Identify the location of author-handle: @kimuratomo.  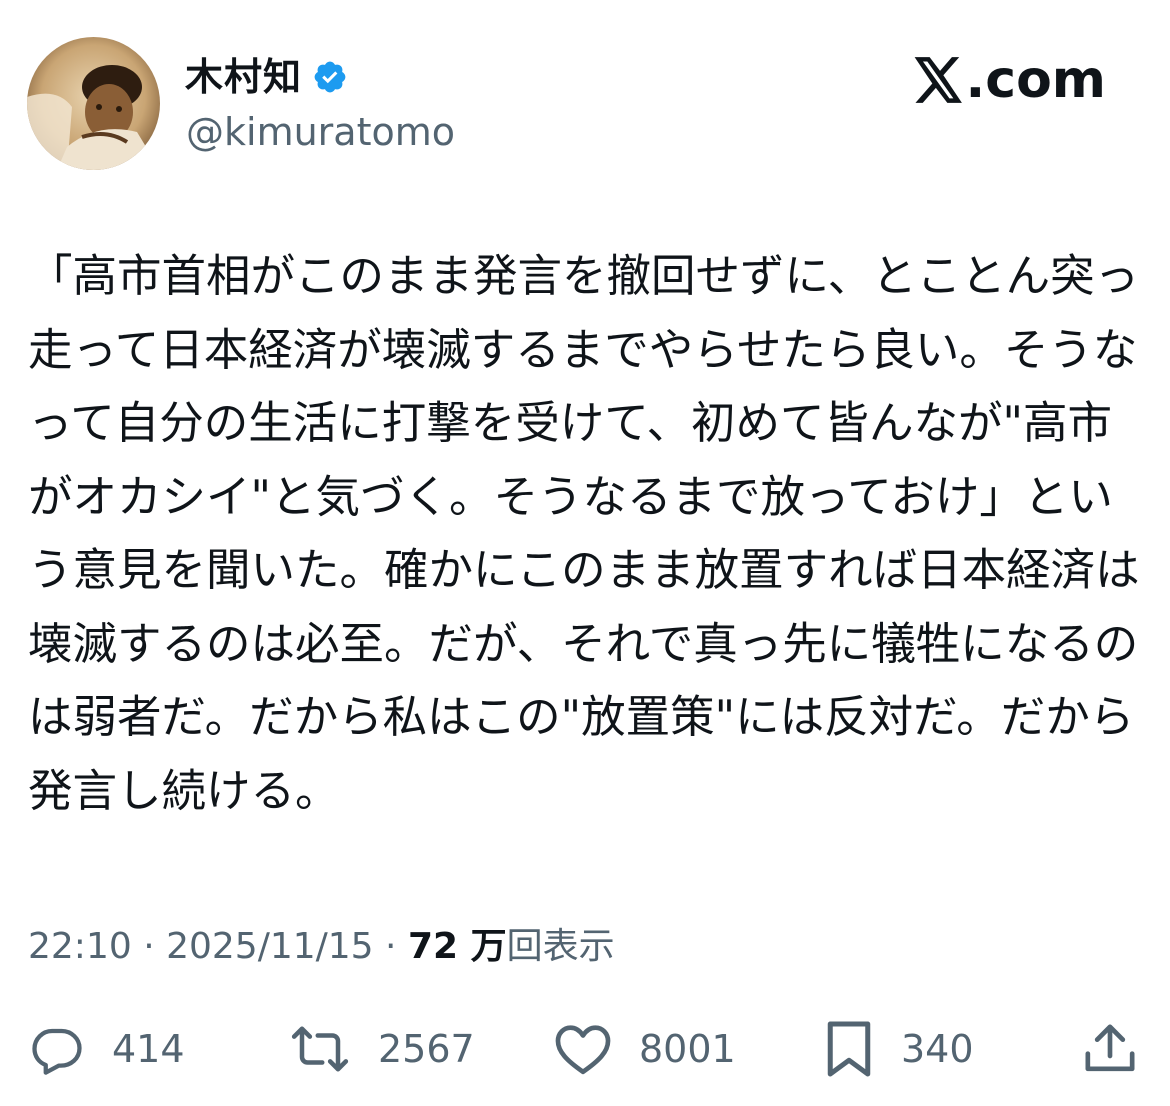
(320, 132).